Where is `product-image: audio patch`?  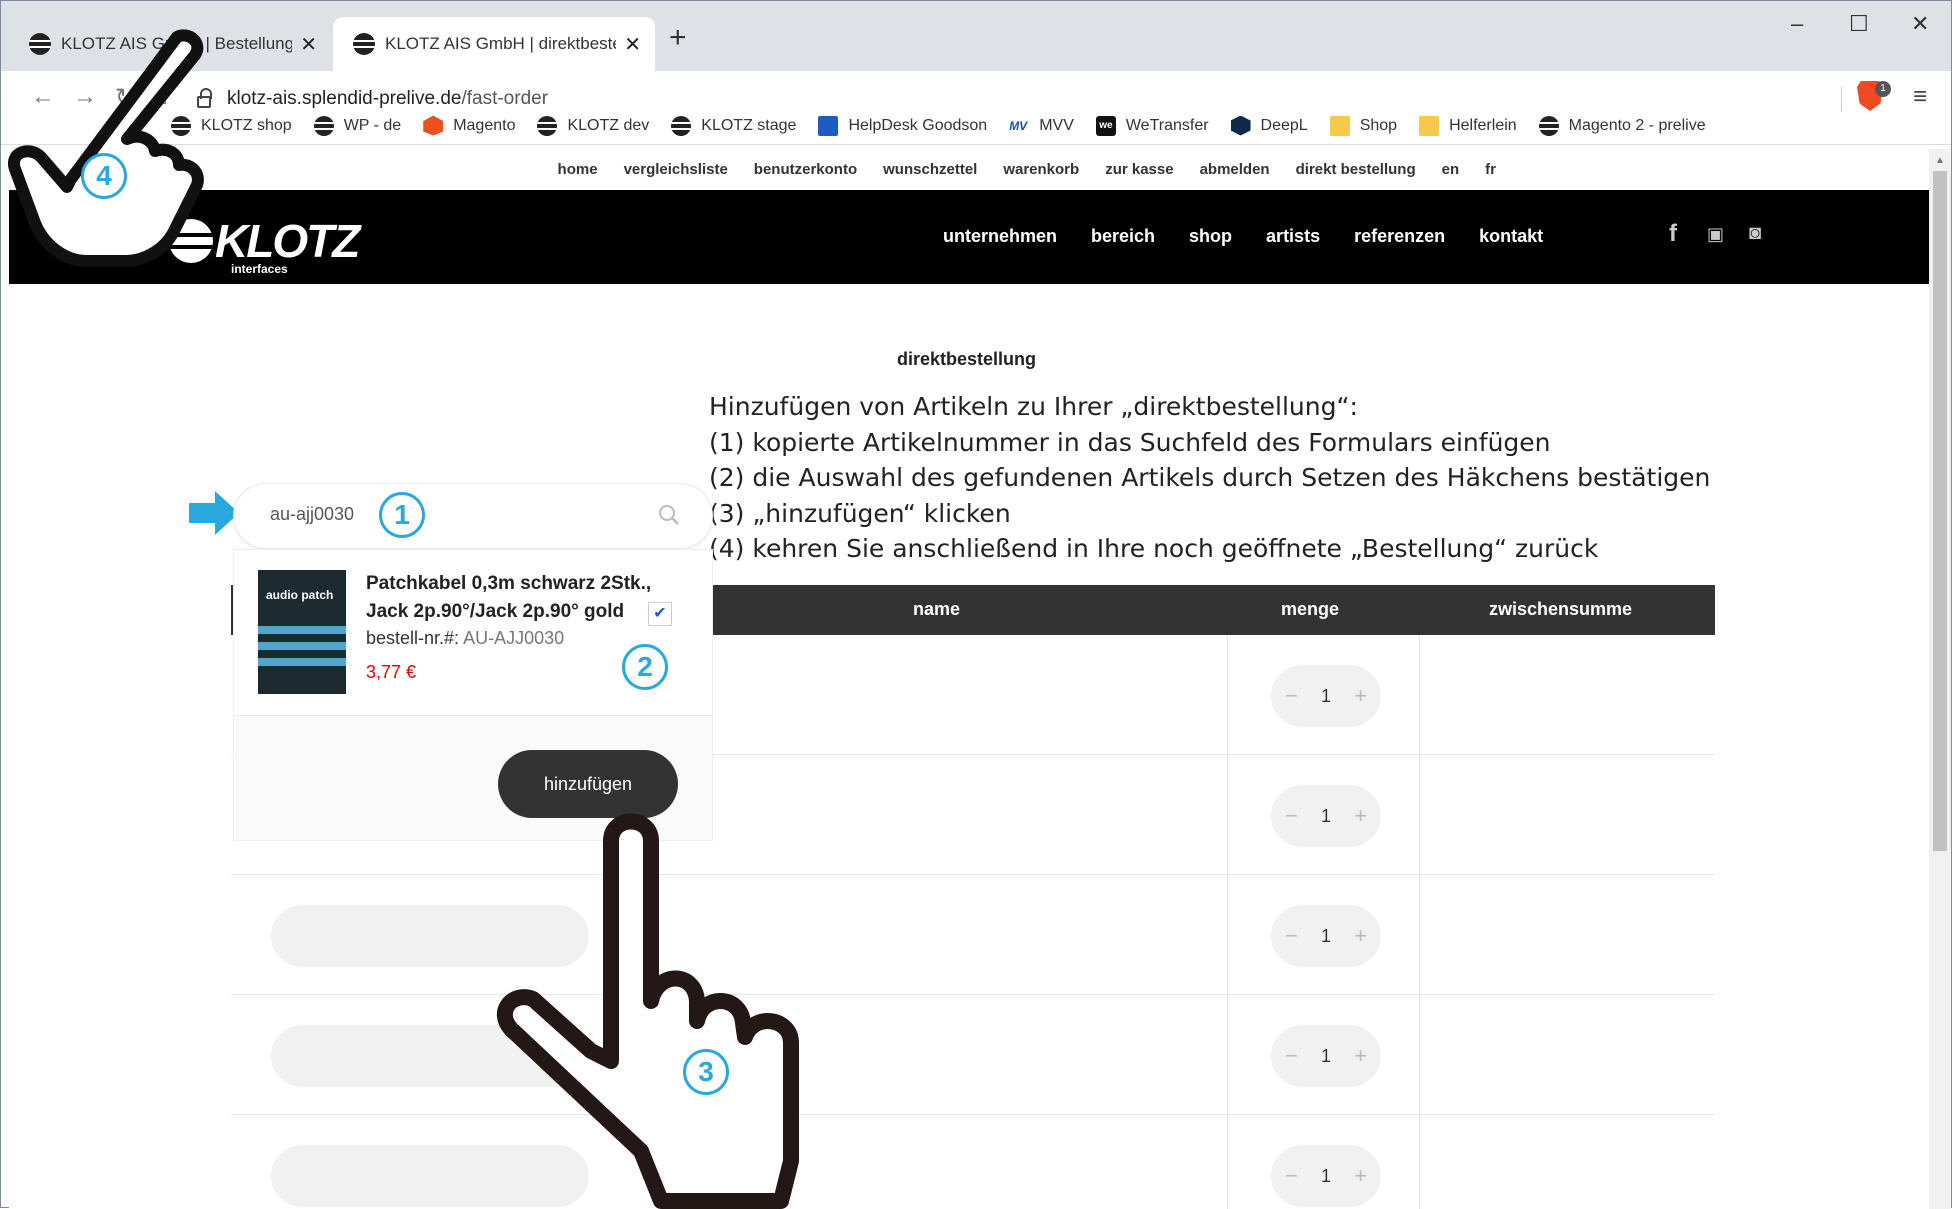 product-image: audio patch is located at coordinates (302, 632).